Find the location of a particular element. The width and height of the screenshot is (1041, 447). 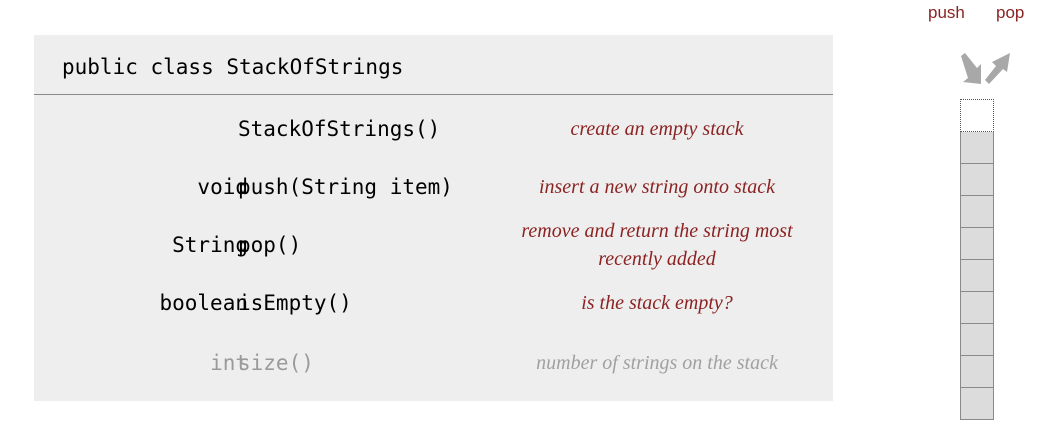

push-pop-arrows is located at coordinates (985, 68).